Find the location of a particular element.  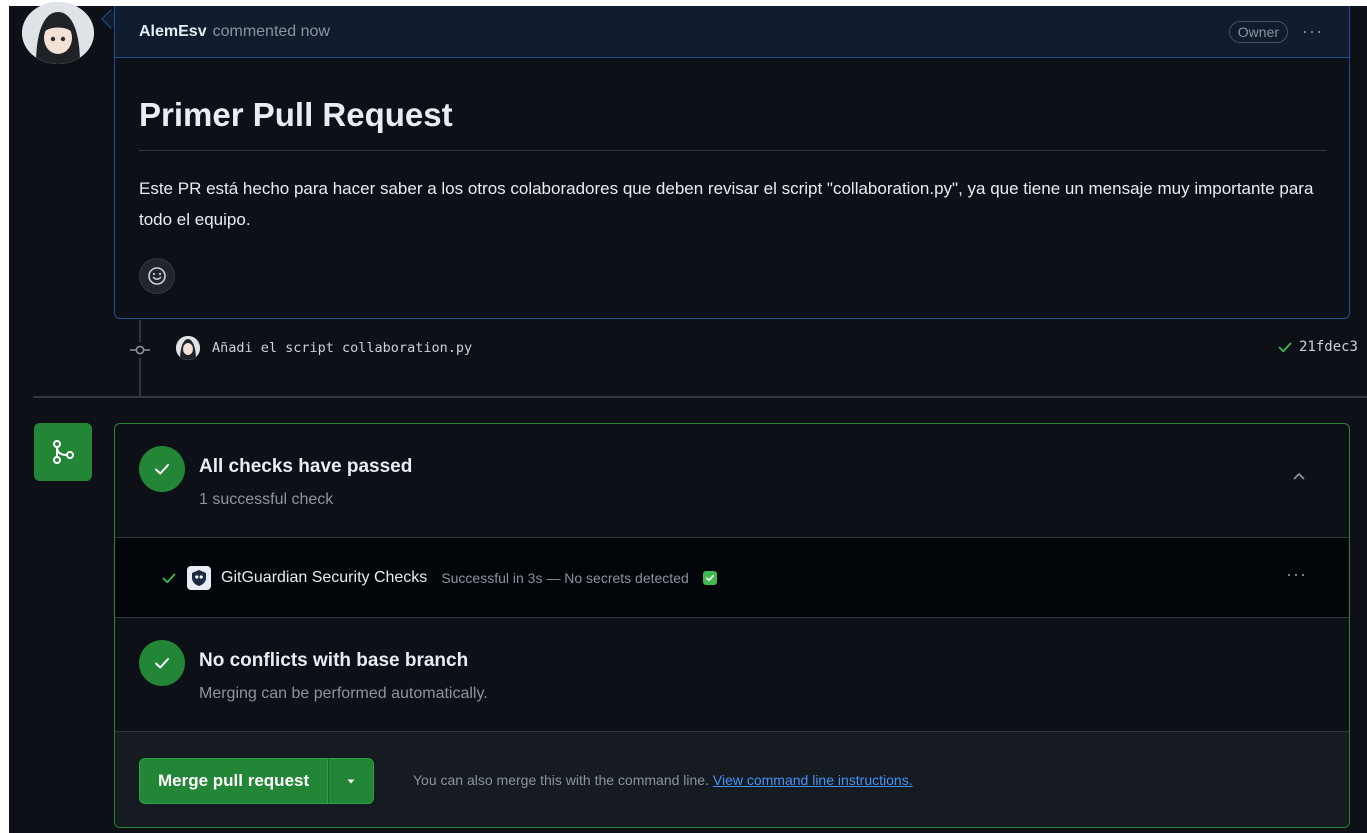

add-reaction-button is located at coordinates (157, 276).